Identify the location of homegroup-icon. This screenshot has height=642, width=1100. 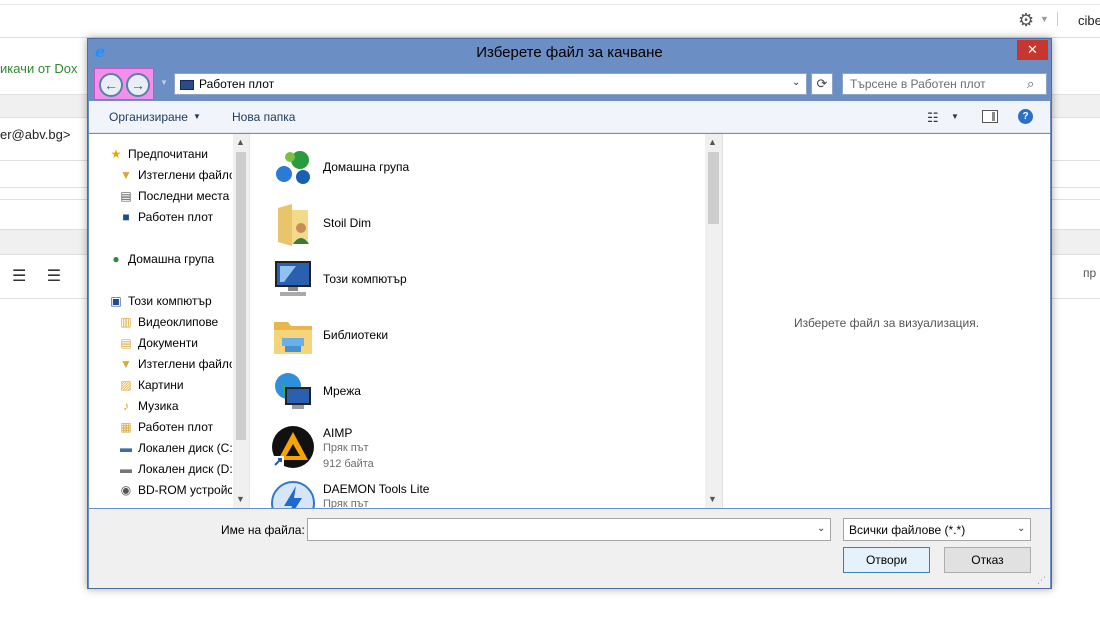
(293, 167).